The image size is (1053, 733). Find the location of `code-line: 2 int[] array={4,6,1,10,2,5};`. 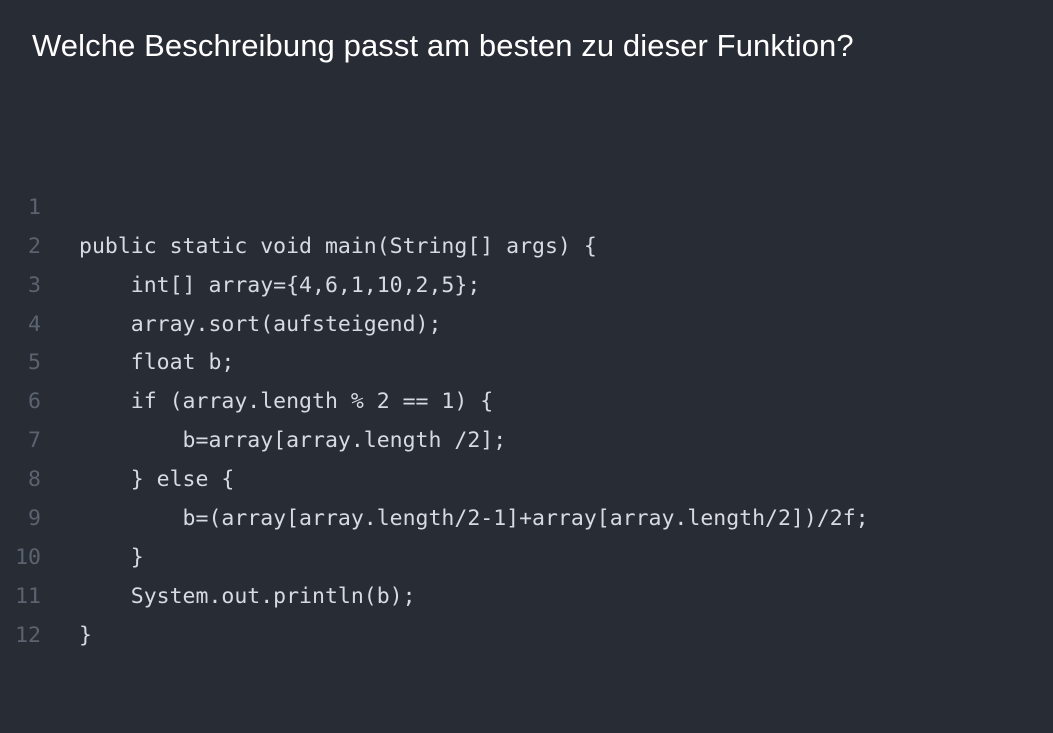

code-line: 2 int[] array={4,6,1,10,2,5}; is located at coordinates (526, 243).